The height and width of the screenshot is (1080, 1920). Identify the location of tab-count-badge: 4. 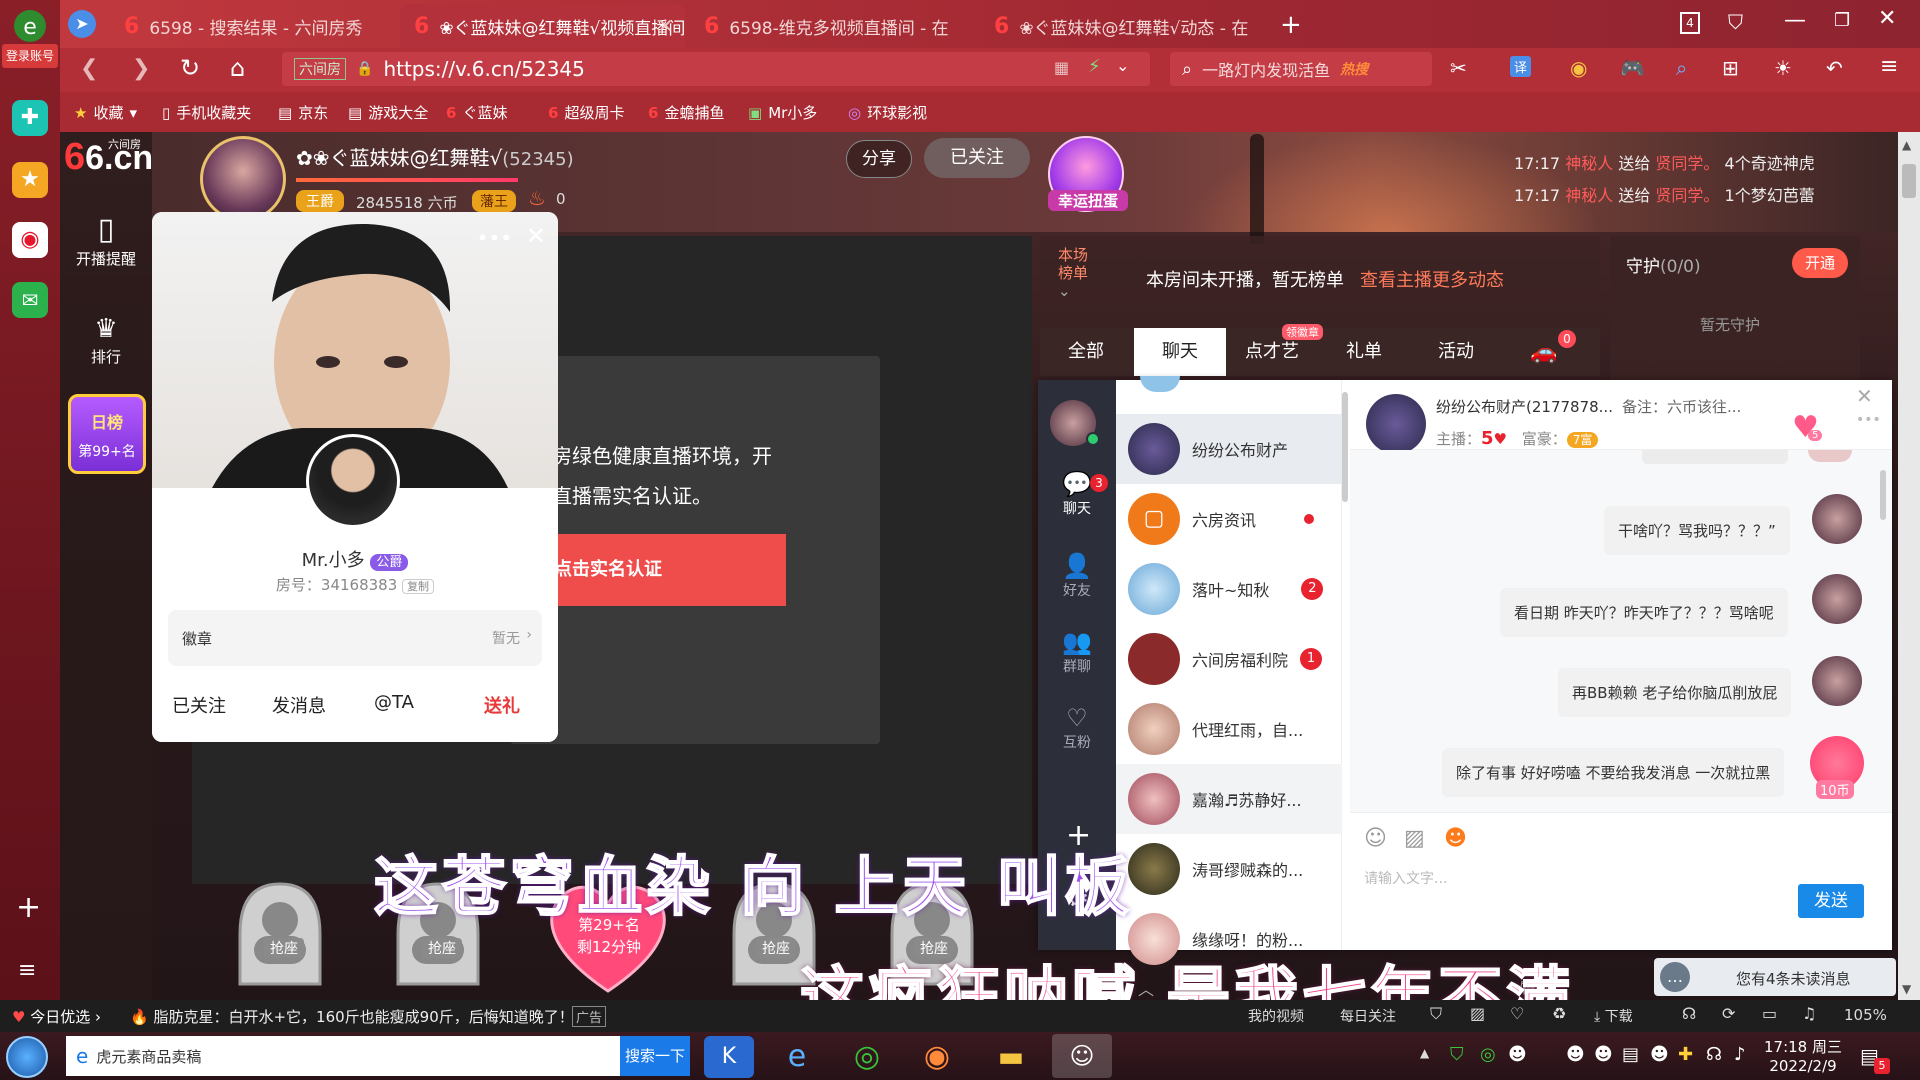
(1690, 23).